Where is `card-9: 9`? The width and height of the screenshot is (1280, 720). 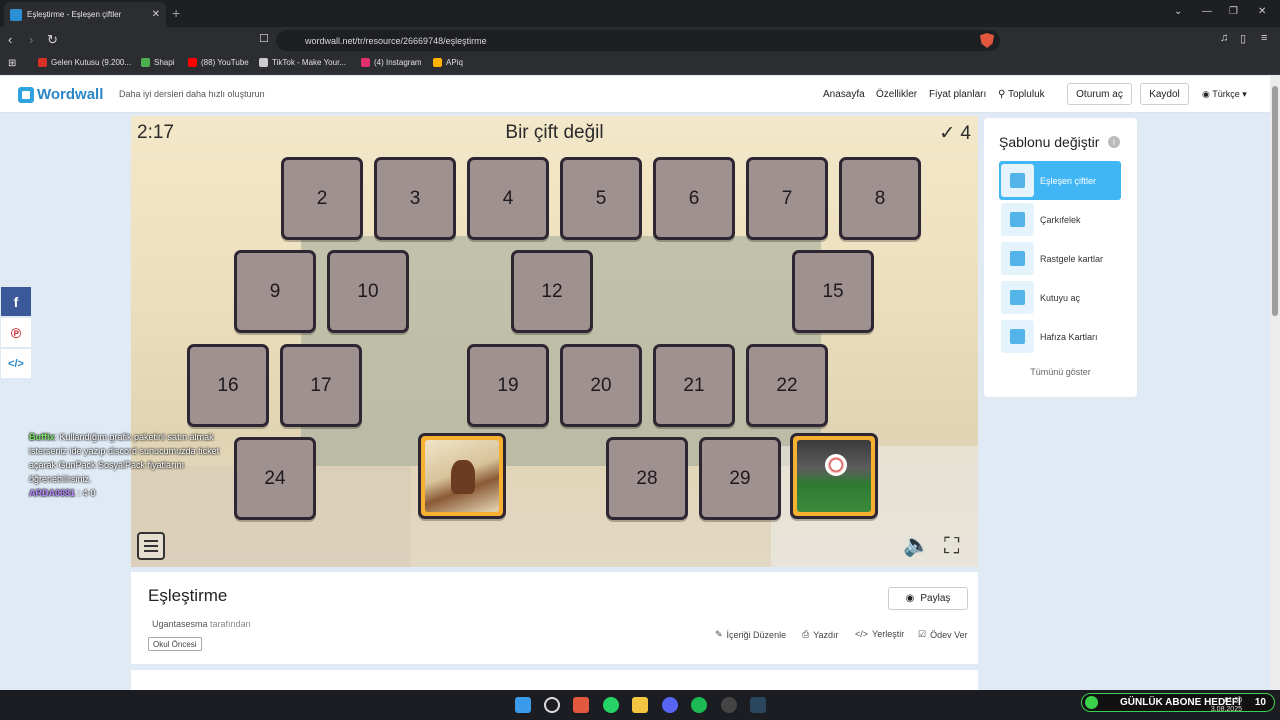 card-9: 9 is located at coordinates (275, 291).